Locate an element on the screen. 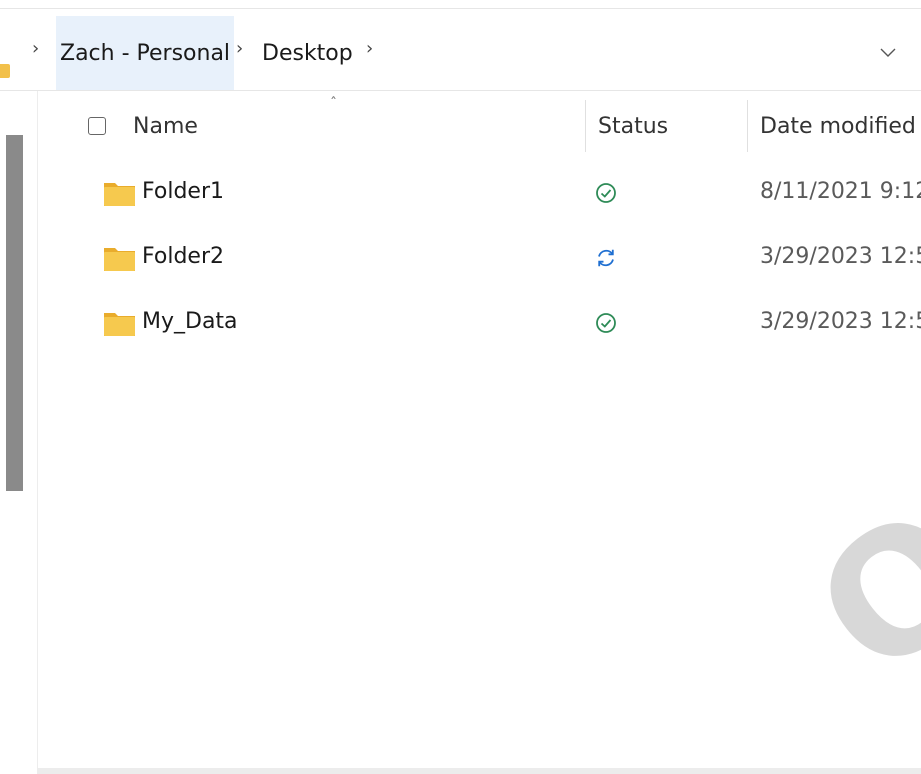 This screenshot has height=774, width=921. date-modified: 8/11/2021 9:12 is located at coordinates (840, 191).